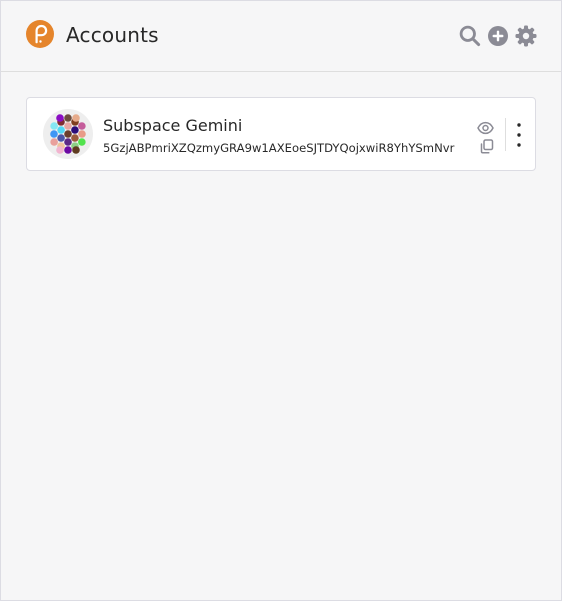  Describe the element at coordinates (281, 36) in the screenshot. I see `header: Accounts` at that location.